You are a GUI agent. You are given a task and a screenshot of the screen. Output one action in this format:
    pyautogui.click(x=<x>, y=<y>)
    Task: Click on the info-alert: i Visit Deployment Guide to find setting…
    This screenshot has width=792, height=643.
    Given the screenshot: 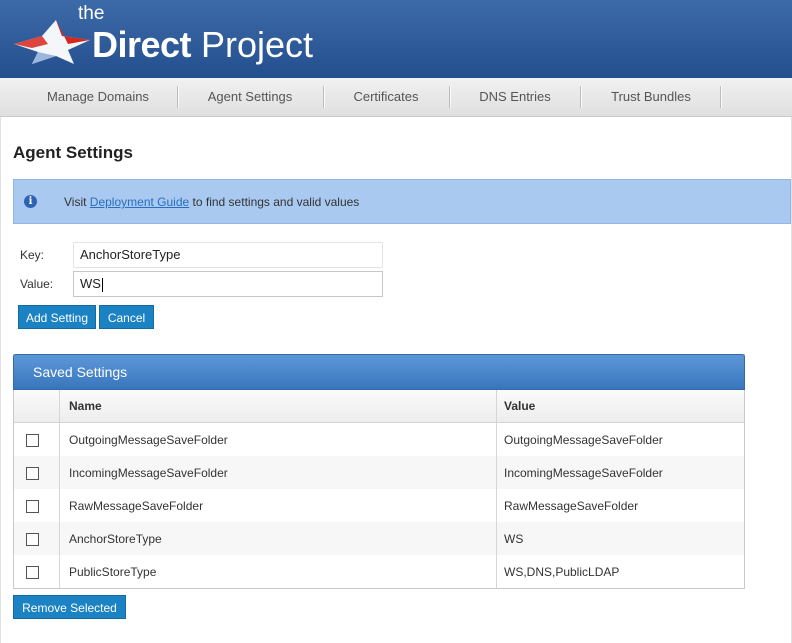 What is the action you would take?
    pyautogui.click(x=402, y=201)
    